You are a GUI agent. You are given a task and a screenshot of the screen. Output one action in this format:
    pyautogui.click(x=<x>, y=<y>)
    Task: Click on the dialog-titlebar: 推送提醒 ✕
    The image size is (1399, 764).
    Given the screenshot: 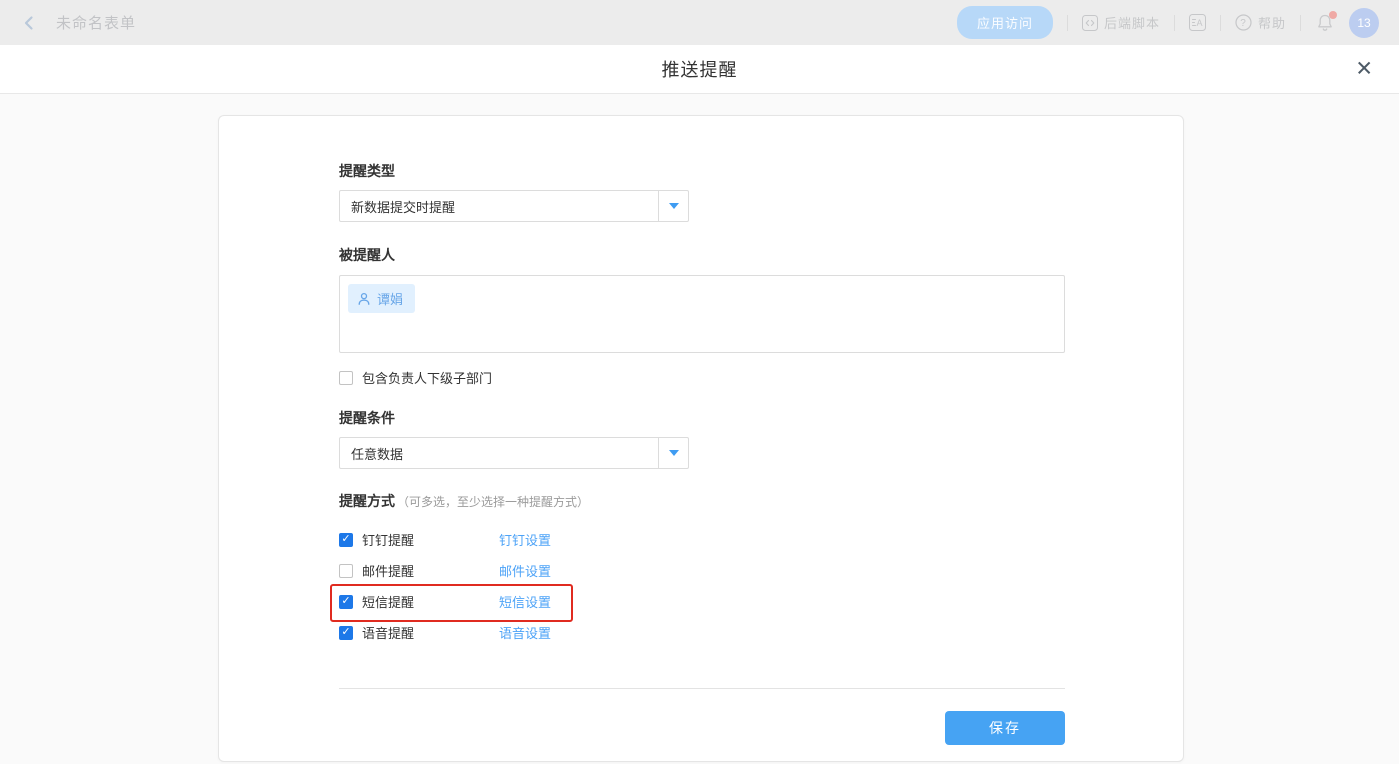 What is the action you would take?
    pyautogui.click(x=699, y=69)
    